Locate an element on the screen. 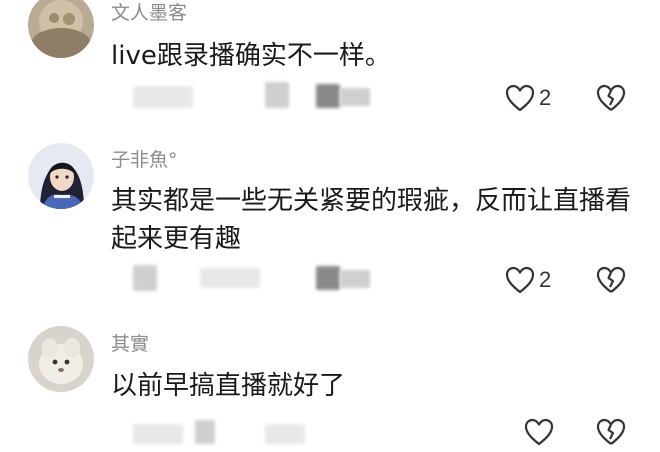 Image resolution: width=660 pixels, height=452 pixels. comment-text: 以前早搞直播就好了 is located at coordinates (228, 386).